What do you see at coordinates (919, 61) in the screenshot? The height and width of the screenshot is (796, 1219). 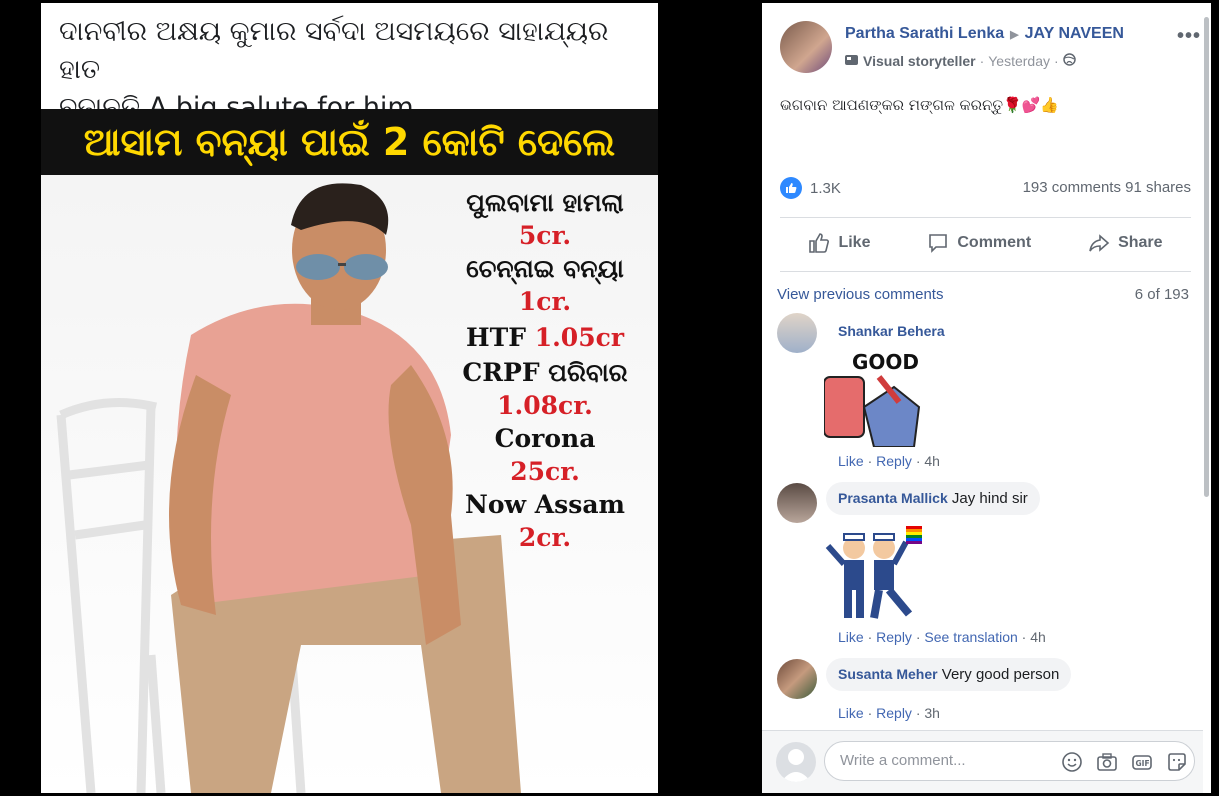 I see `storyteller-badge: Visual storyteller` at bounding box center [919, 61].